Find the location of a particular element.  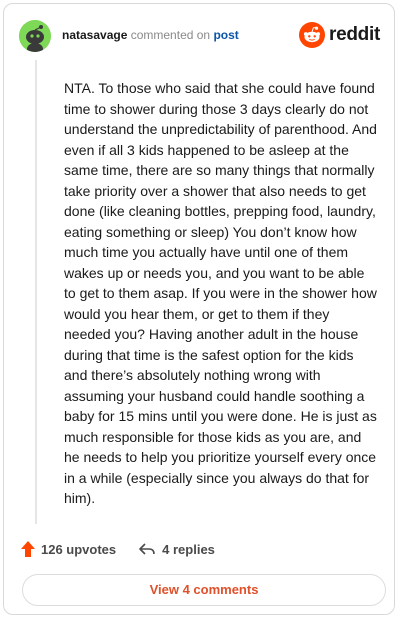

upvote-count: 126 upvotes is located at coordinates (78, 549).